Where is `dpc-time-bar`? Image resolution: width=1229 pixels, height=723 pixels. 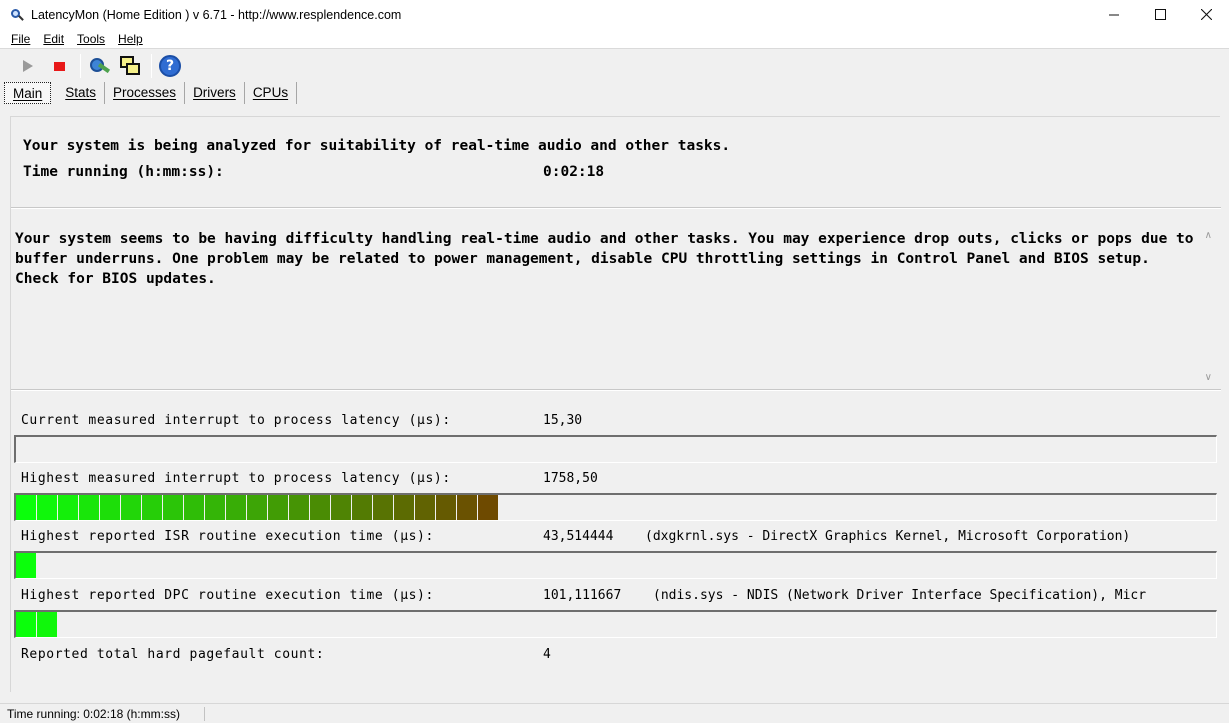
dpc-time-bar is located at coordinates (615, 624).